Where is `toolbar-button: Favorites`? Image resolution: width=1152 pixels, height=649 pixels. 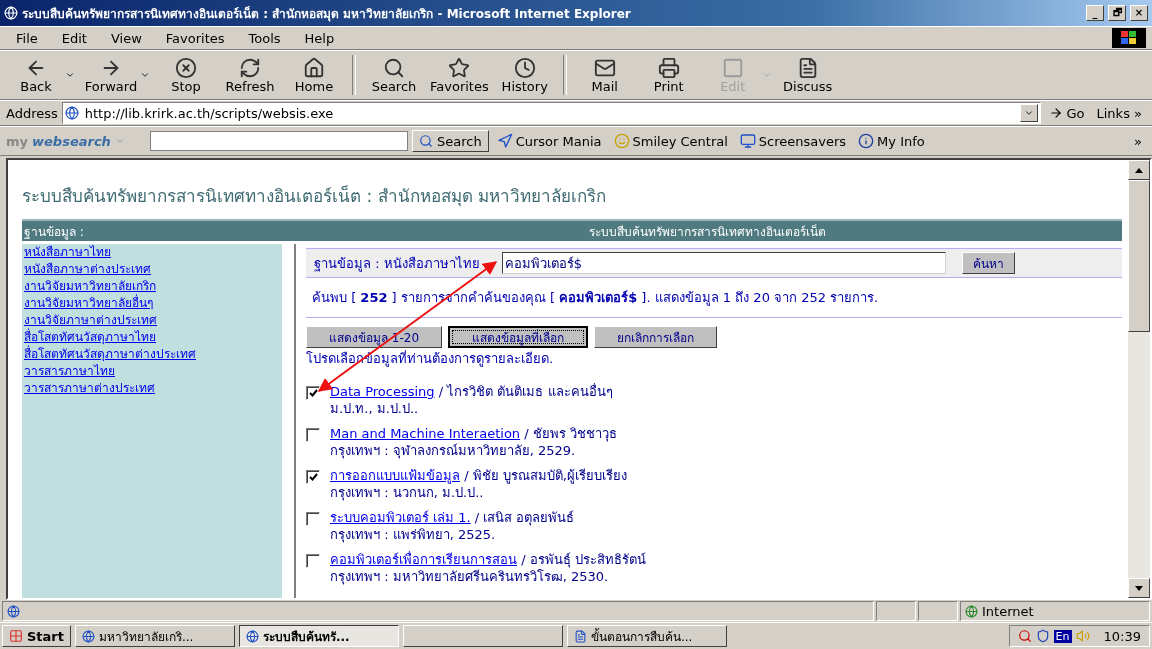 toolbar-button: Favorites is located at coordinates (459, 75).